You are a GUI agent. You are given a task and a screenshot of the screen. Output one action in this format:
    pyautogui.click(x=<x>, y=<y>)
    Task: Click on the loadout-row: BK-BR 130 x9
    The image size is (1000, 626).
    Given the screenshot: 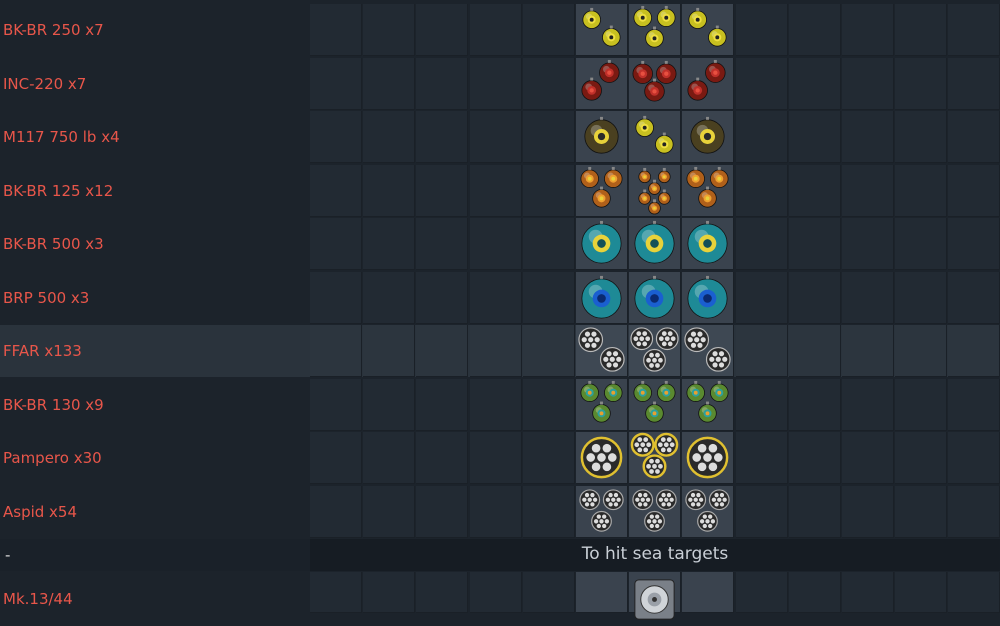 What is the action you would take?
    pyautogui.click(x=500, y=404)
    